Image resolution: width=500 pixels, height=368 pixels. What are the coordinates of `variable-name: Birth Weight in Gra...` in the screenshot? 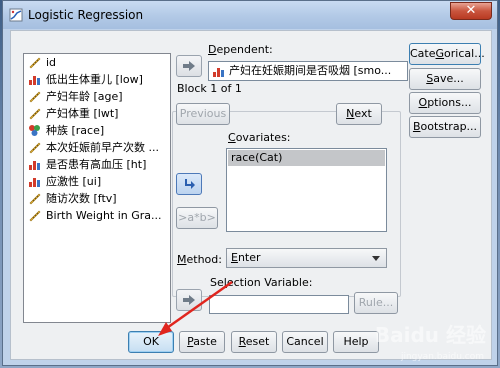 It's located at (104, 215).